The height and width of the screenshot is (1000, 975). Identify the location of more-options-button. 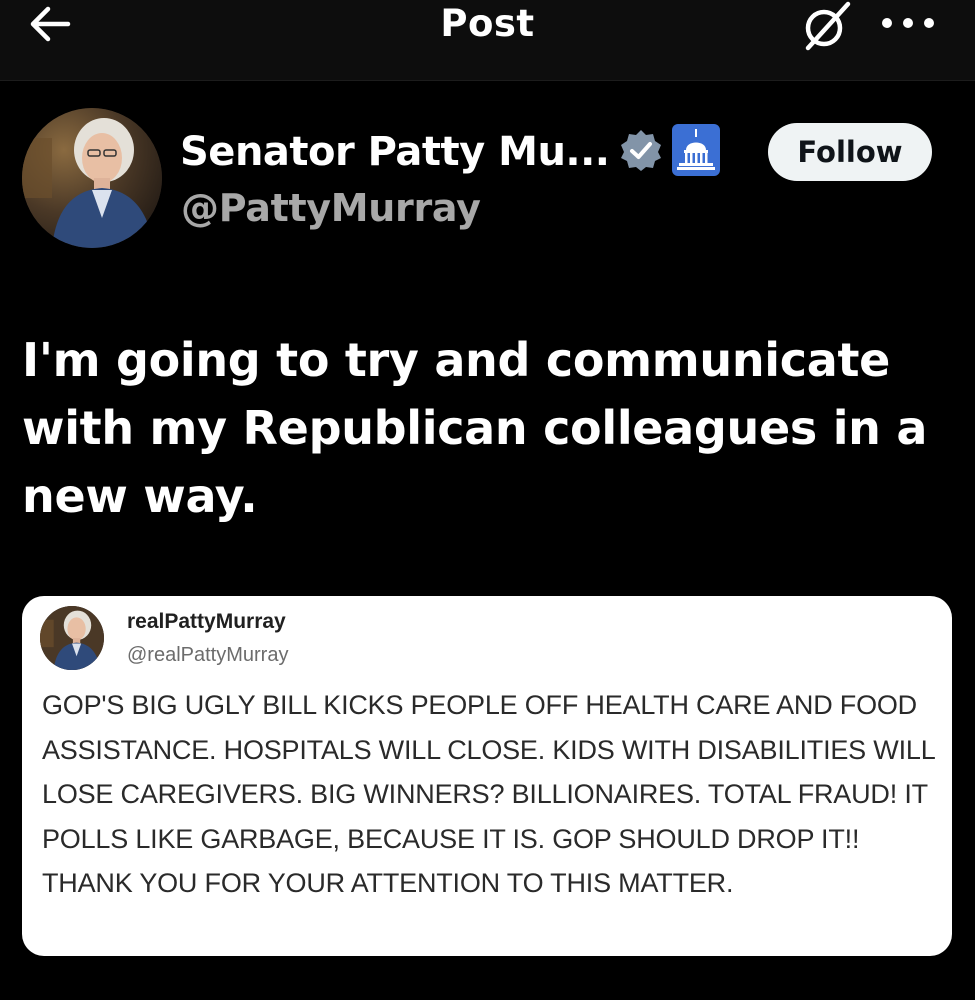
(908, 23).